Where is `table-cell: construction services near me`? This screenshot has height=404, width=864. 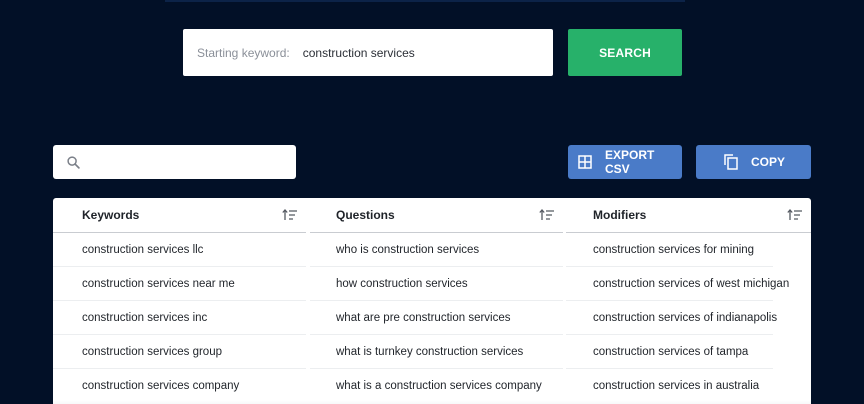 table-cell: construction services near me is located at coordinates (179, 284).